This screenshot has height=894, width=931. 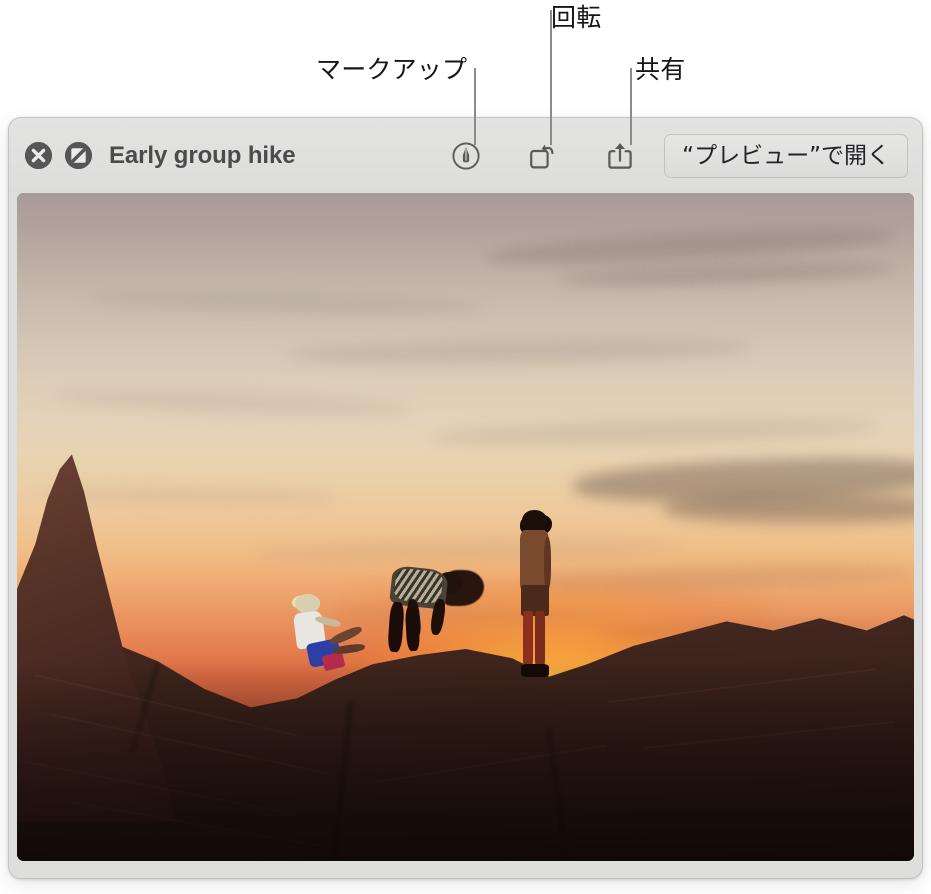 I want to click on close-icon, so click(x=38, y=155).